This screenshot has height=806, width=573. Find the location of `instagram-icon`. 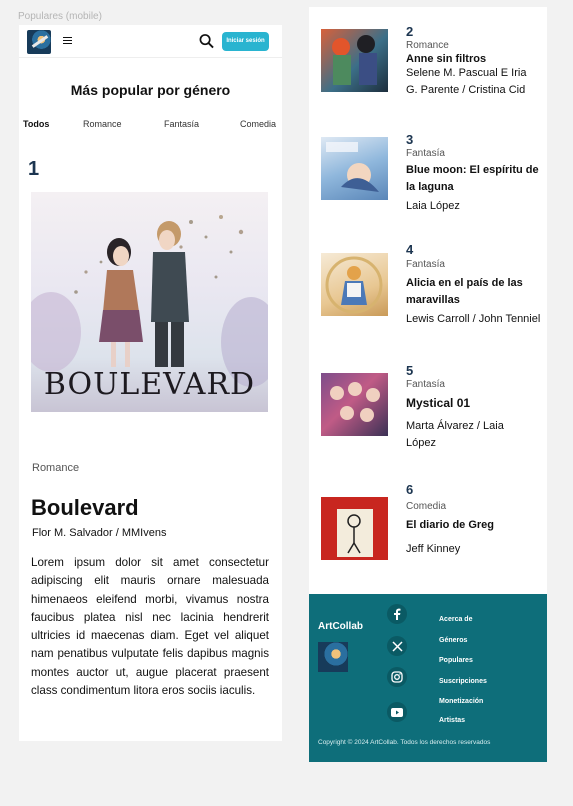

instagram-icon is located at coordinates (397, 677).